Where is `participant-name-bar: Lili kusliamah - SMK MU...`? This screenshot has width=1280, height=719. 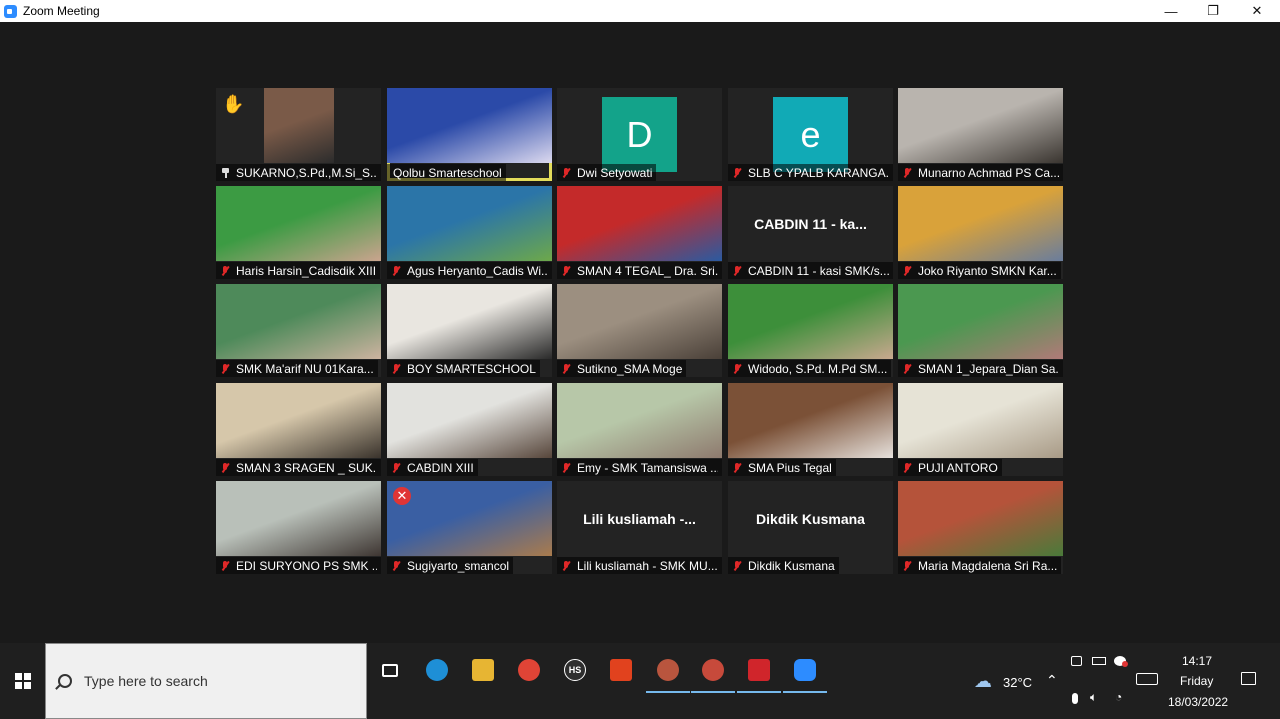
participant-name-bar: Lili kusliamah - SMK MU... is located at coordinates (639, 565).